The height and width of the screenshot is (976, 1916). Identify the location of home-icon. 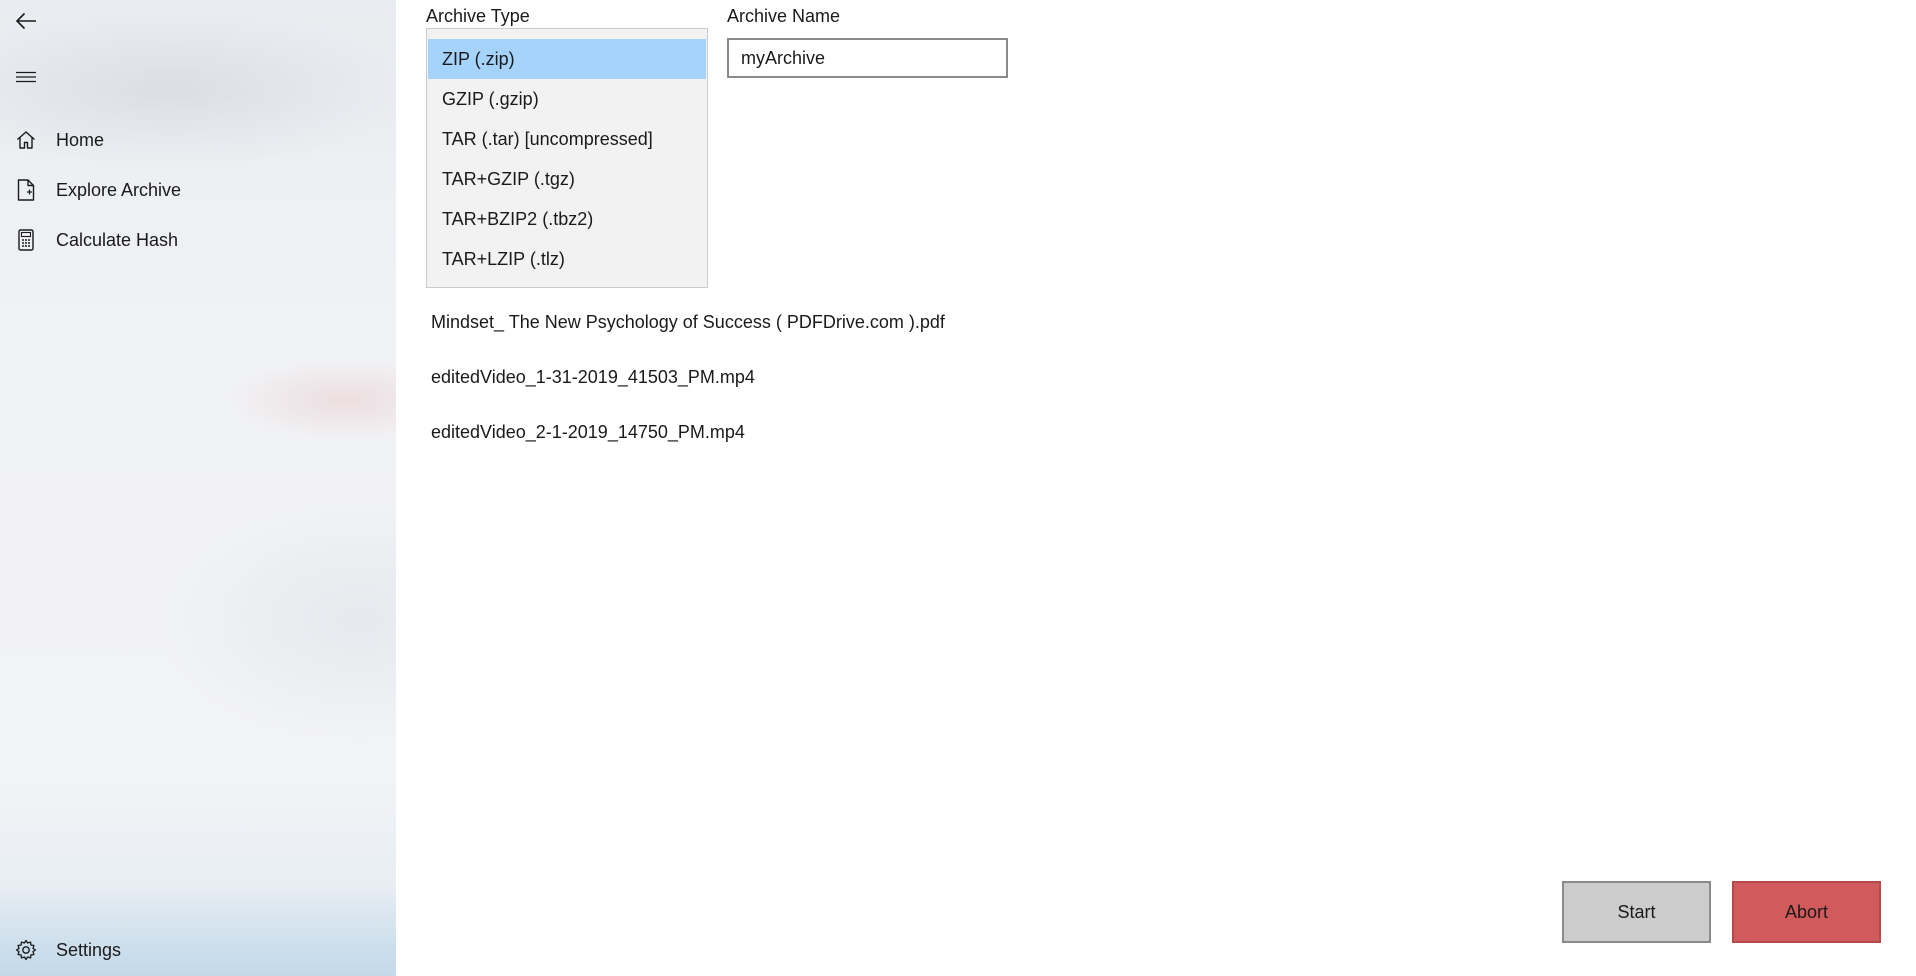
(26, 140).